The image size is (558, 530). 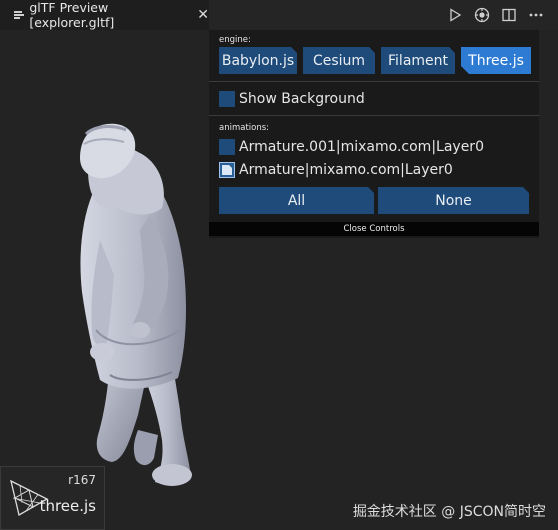 I want to click on animations-label: animations:, so click(x=244, y=128).